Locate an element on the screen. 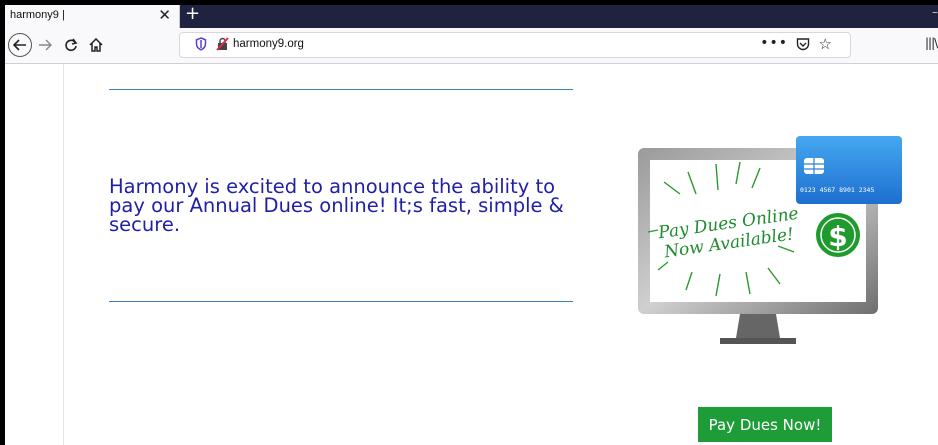 The image size is (938, 445). reload-button is located at coordinates (71, 45).